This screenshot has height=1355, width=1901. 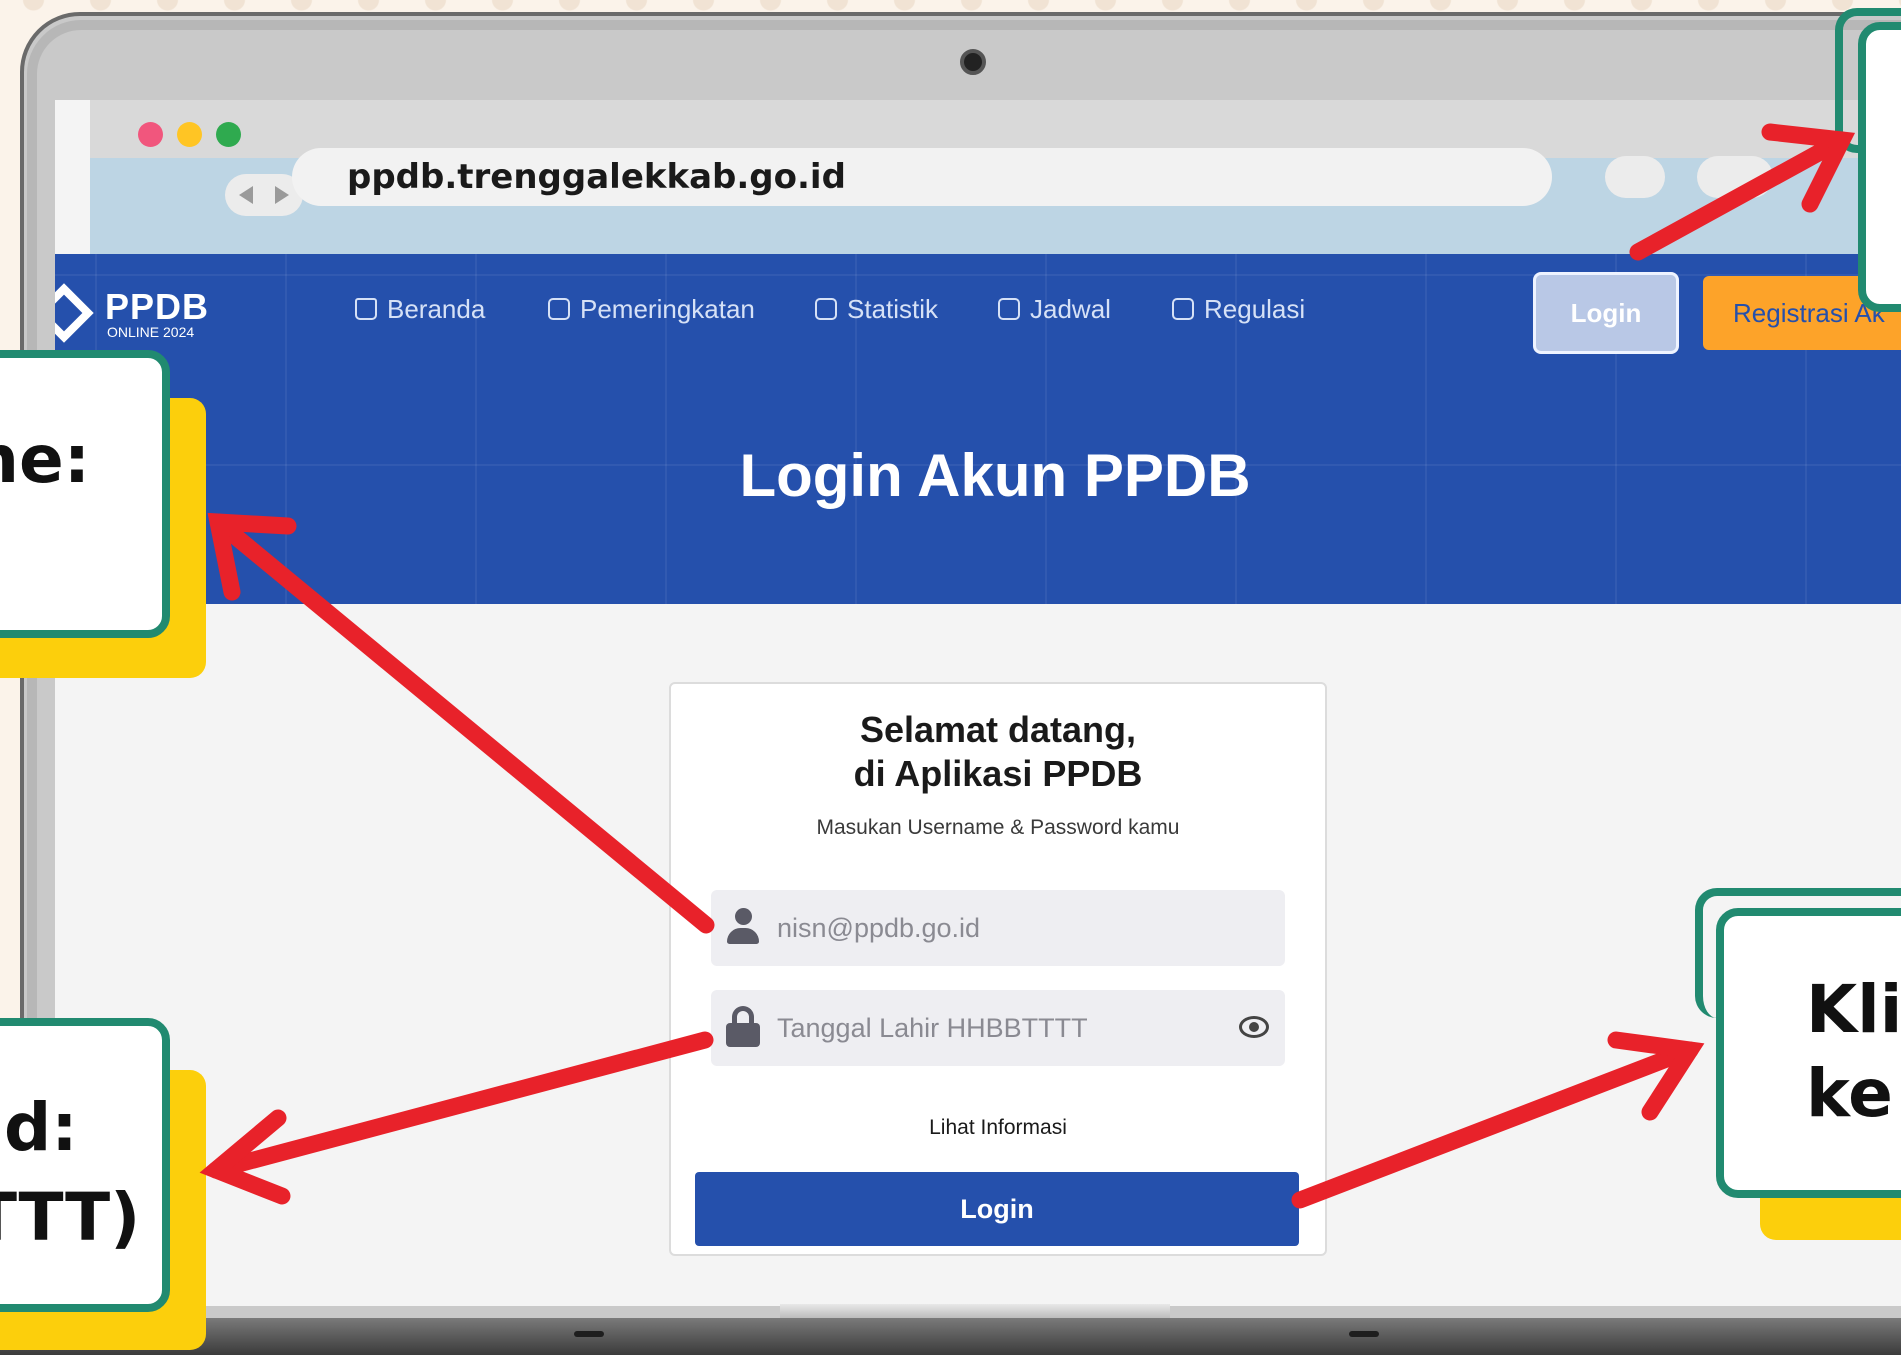 I want to click on arrow-password, so click(x=460, y=1105).